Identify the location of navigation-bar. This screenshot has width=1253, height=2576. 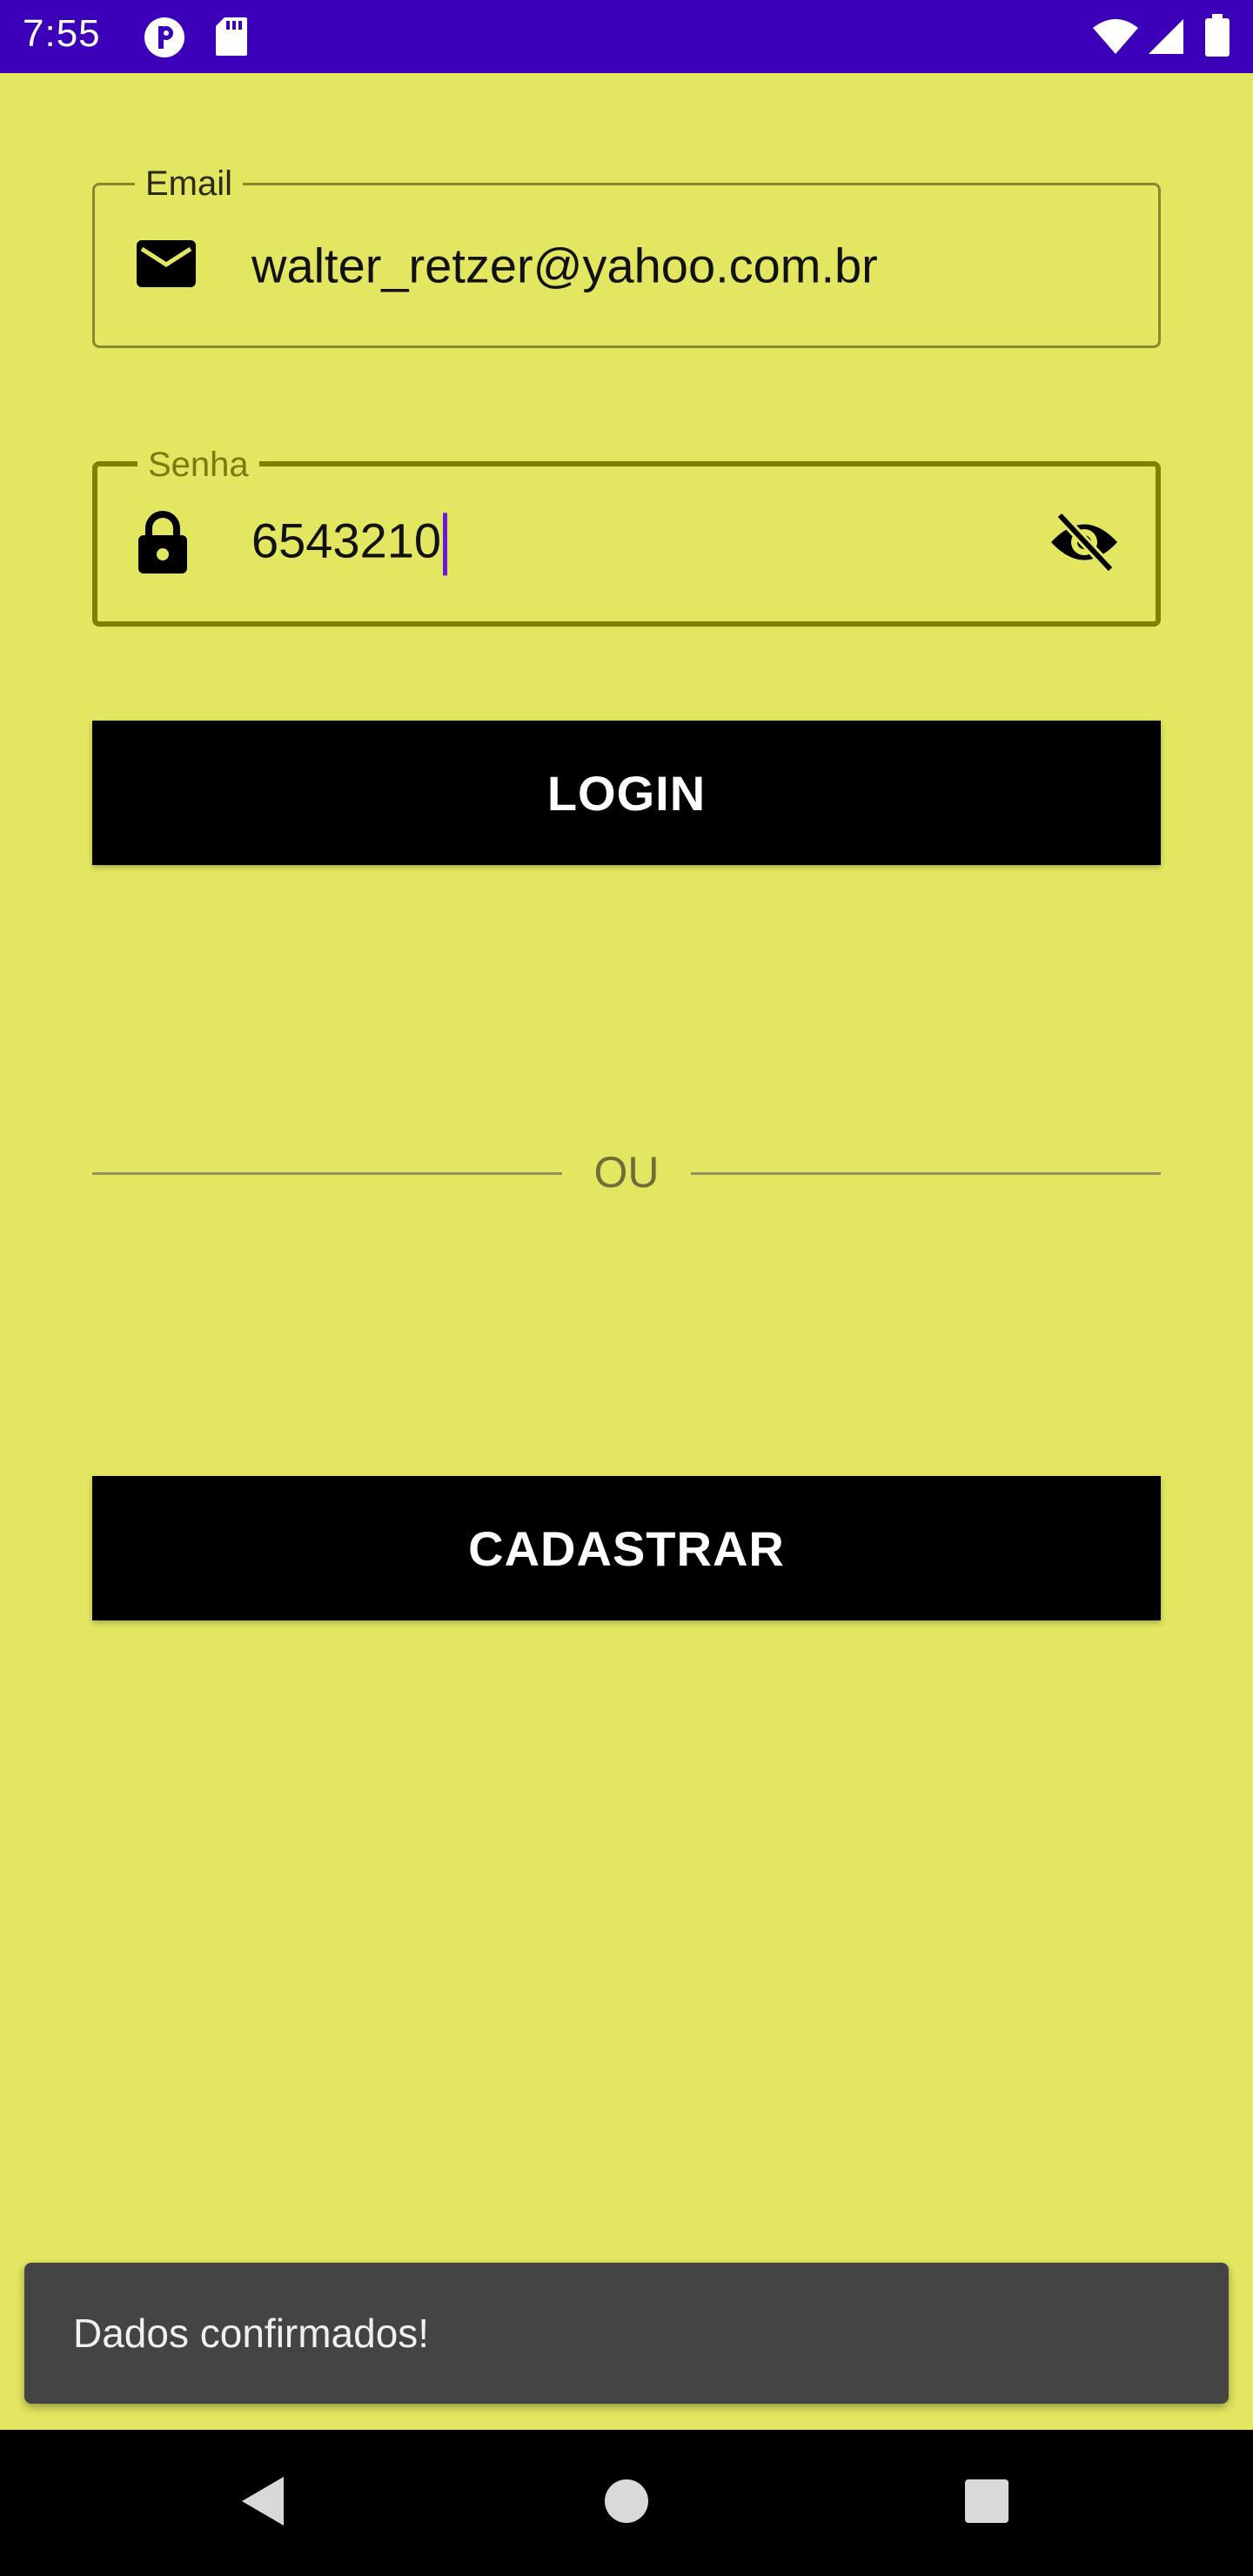
(626, 2503).